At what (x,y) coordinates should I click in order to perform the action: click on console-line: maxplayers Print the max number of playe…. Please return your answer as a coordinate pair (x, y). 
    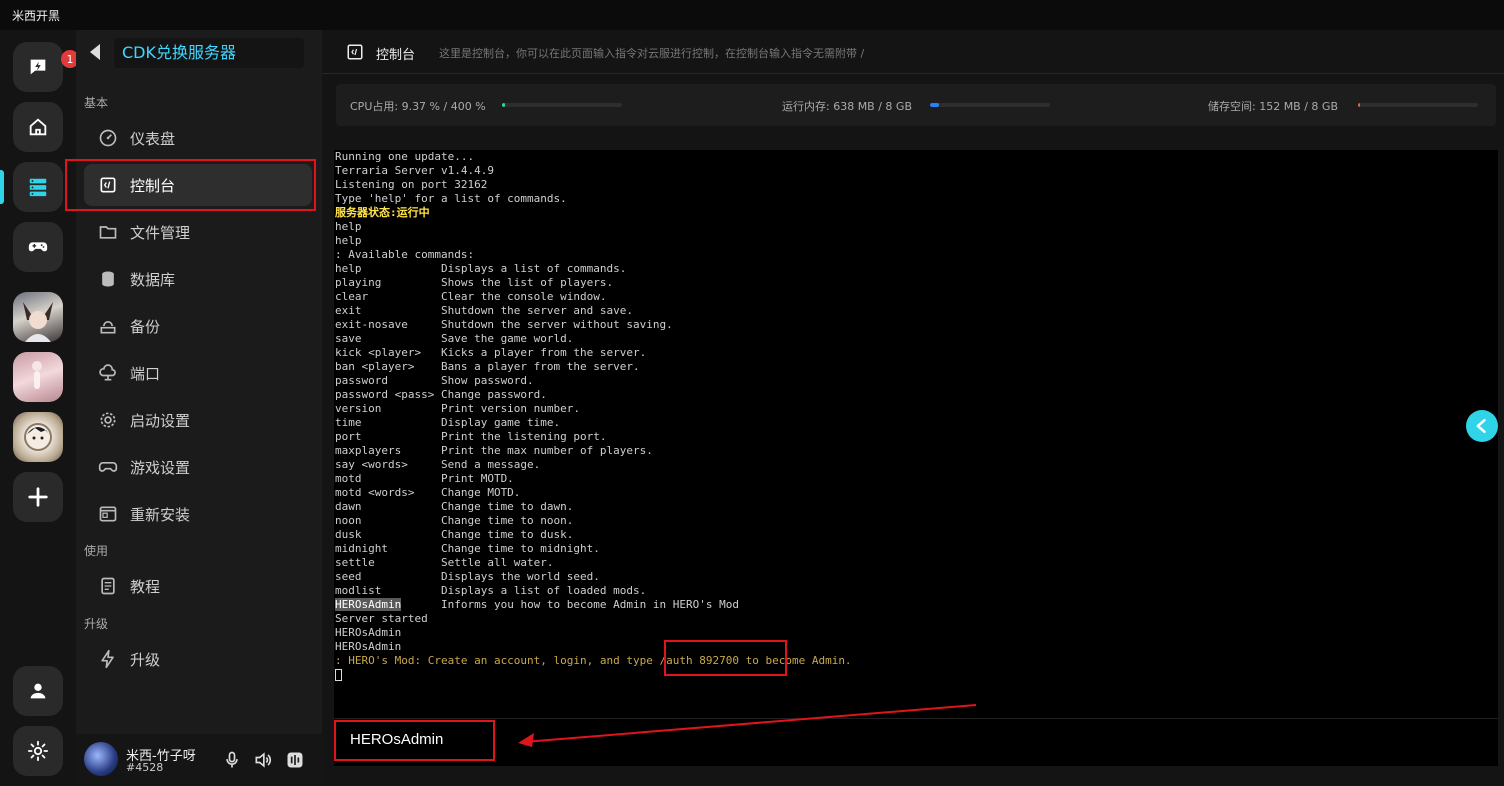
    Looking at the image, I should click on (494, 450).